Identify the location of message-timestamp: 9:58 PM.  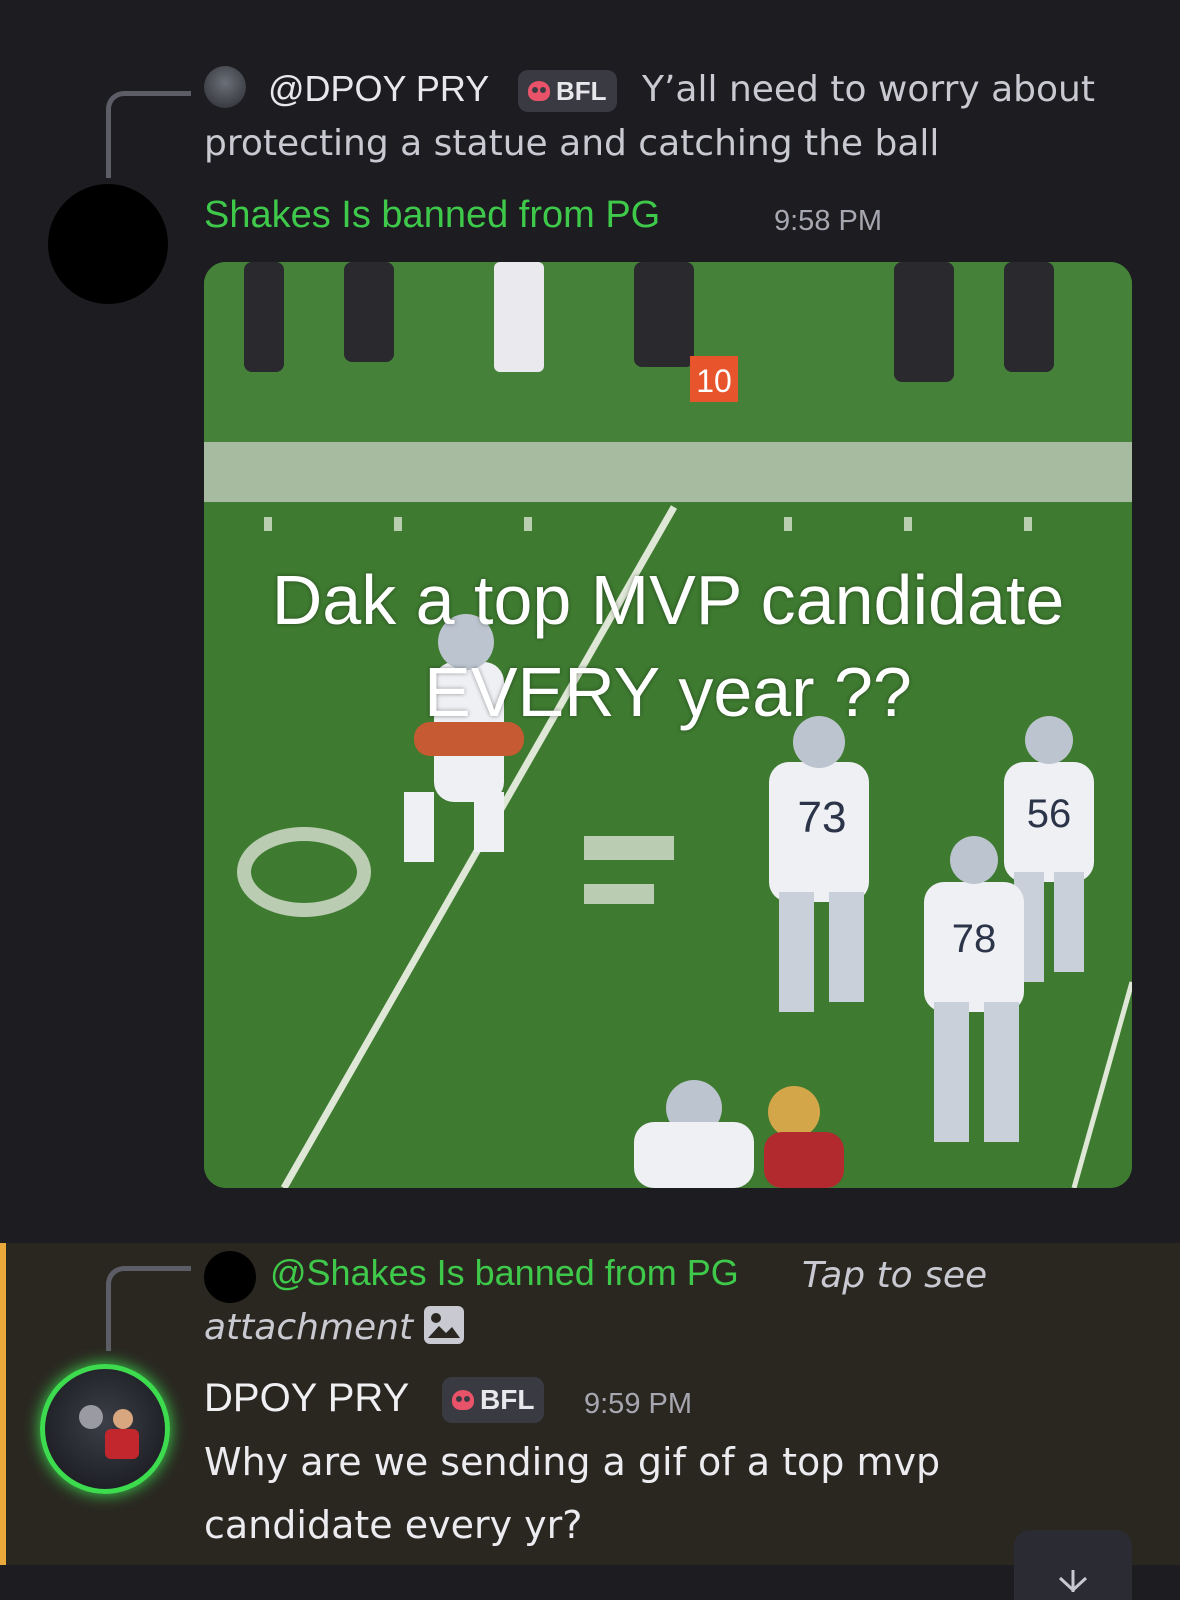
(828, 221).